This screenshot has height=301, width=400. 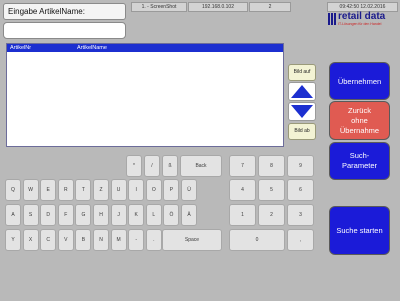 What do you see at coordinates (134, 166) in the screenshot?
I see `key-special-0: *` at bounding box center [134, 166].